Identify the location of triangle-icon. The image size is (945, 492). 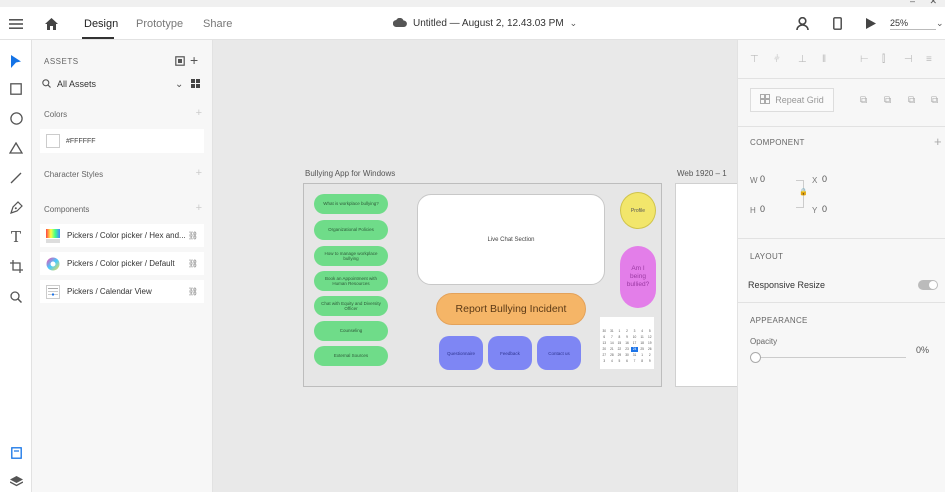
(16, 148).